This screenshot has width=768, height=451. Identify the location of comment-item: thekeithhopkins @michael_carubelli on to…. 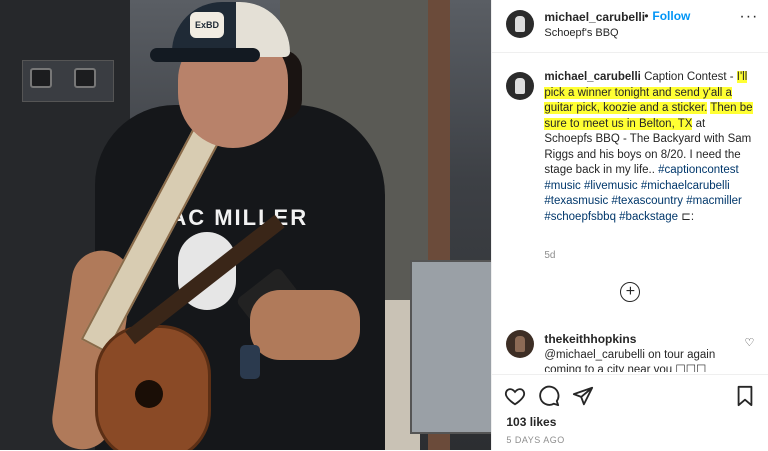
(630, 347).